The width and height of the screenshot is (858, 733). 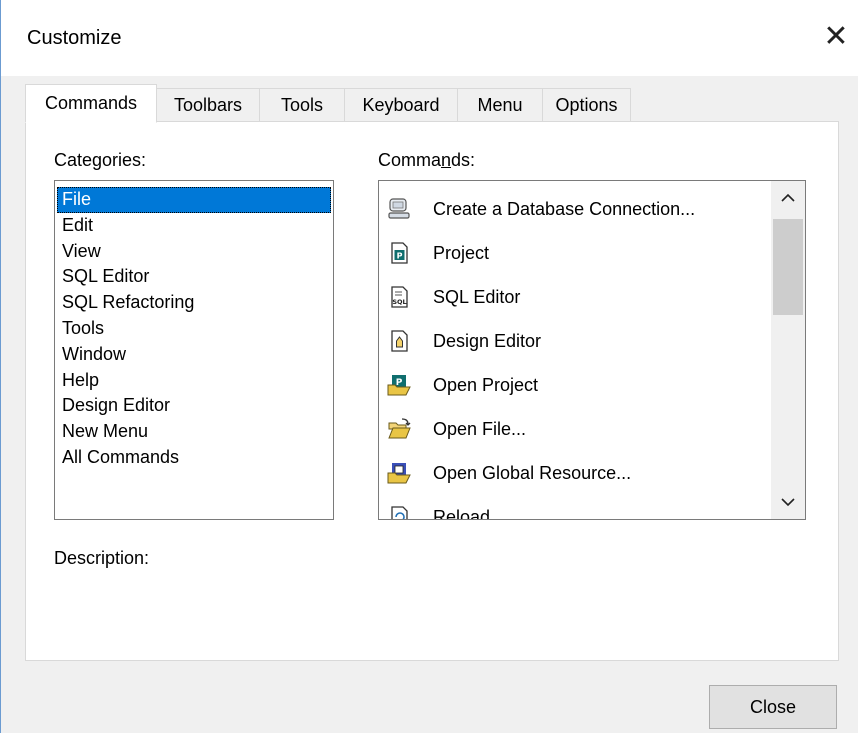 I want to click on commands-label-accesskey: n, so click(x=446, y=160).